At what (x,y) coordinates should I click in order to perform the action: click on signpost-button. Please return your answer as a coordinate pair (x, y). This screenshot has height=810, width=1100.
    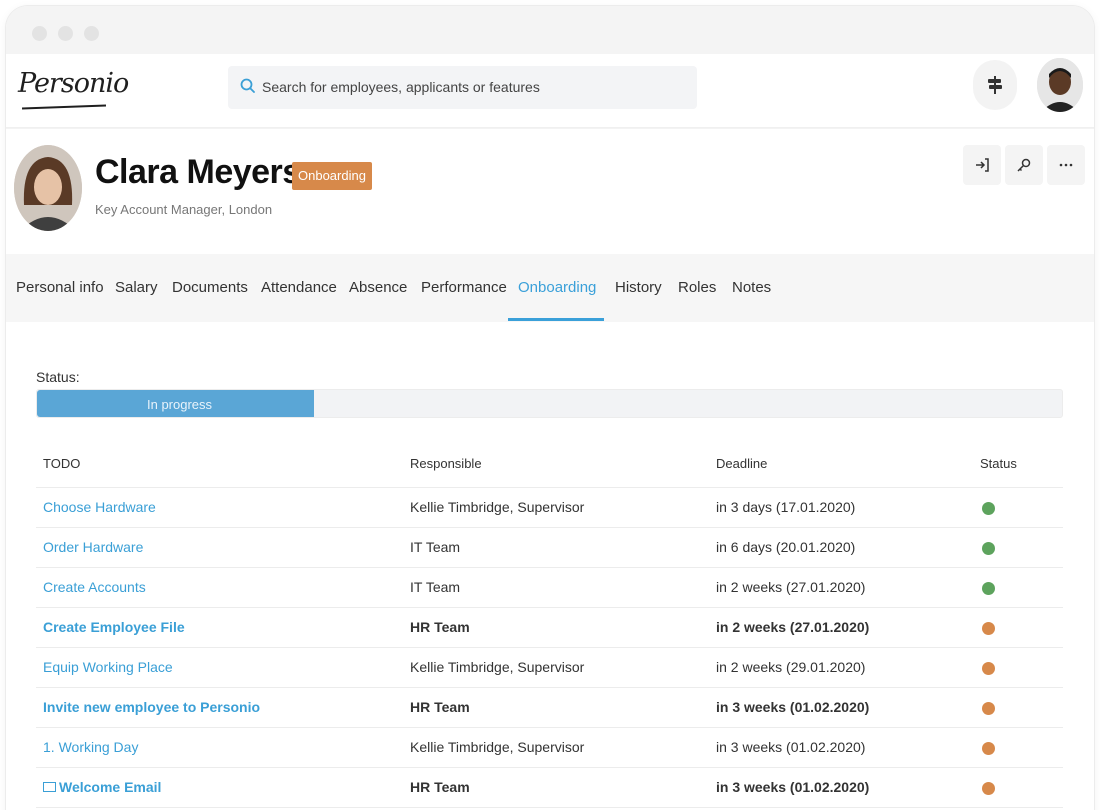
    Looking at the image, I should click on (995, 85).